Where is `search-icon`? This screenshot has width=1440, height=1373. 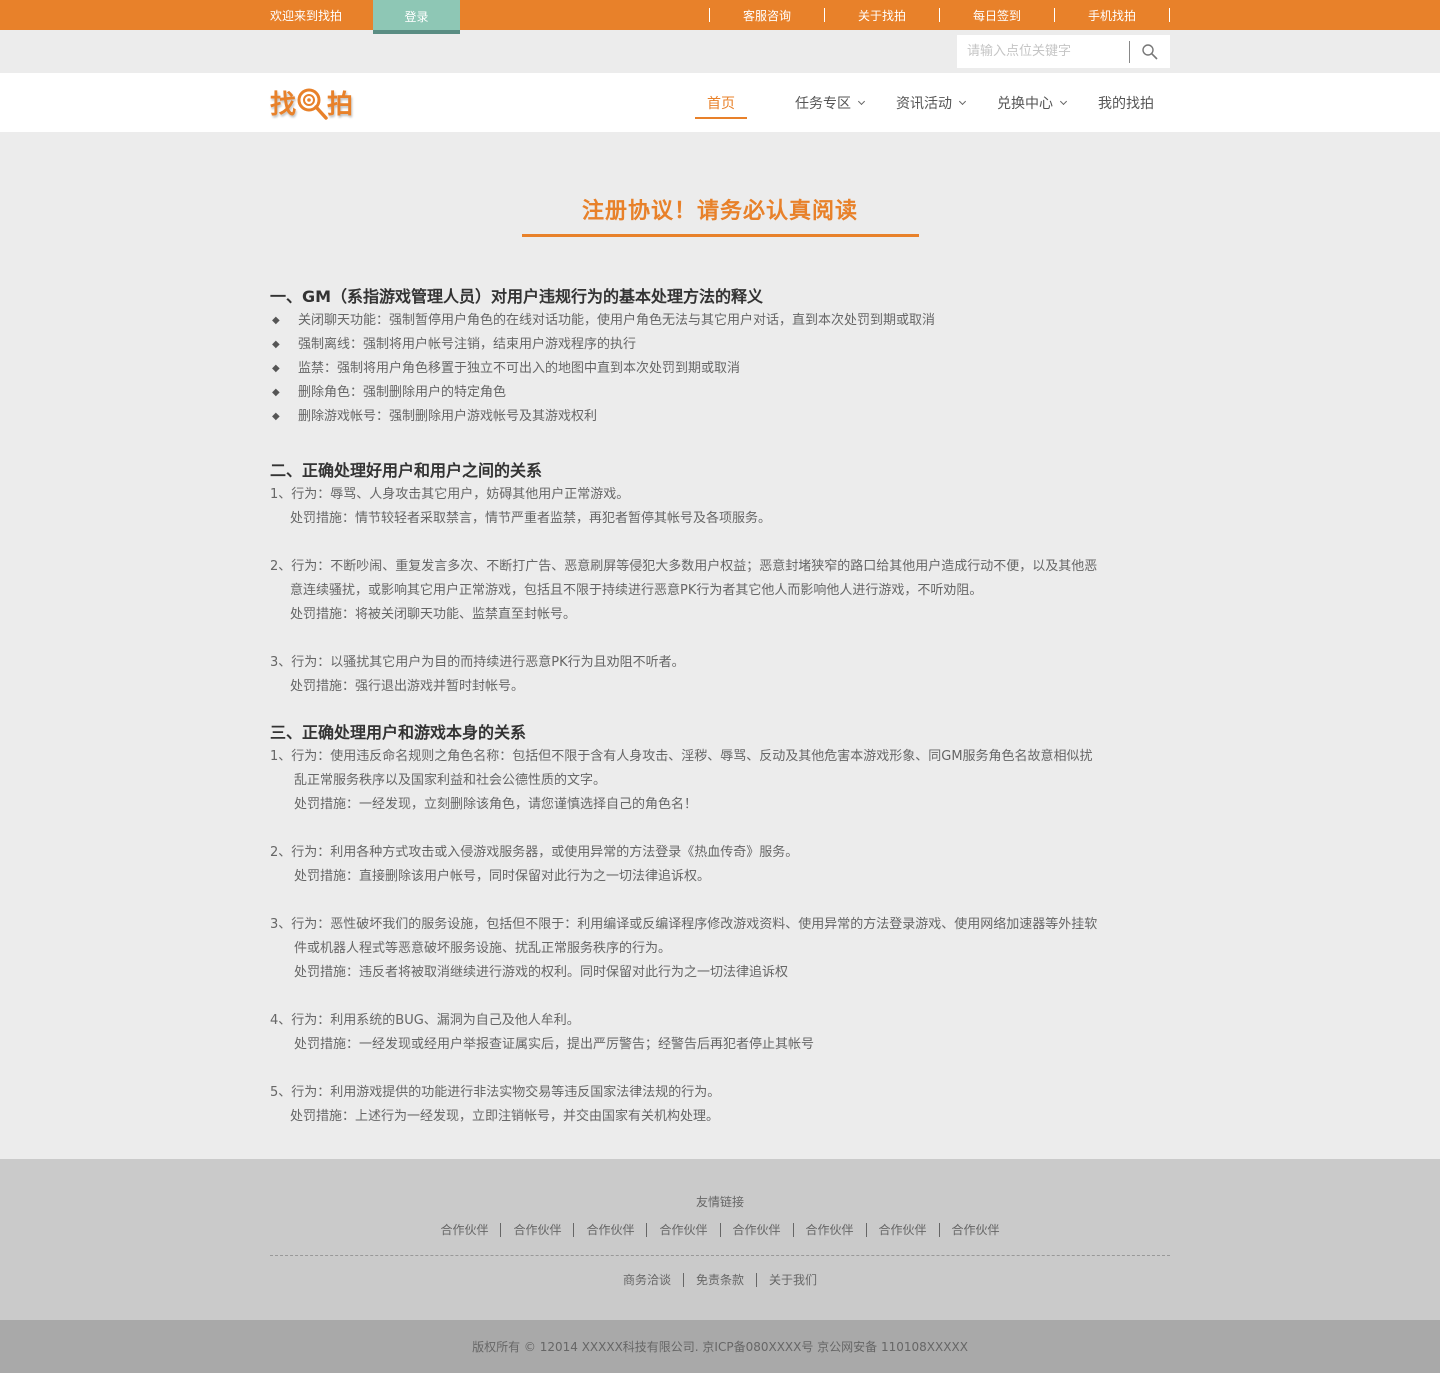 search-icon is located at coordinates (1150, 51).